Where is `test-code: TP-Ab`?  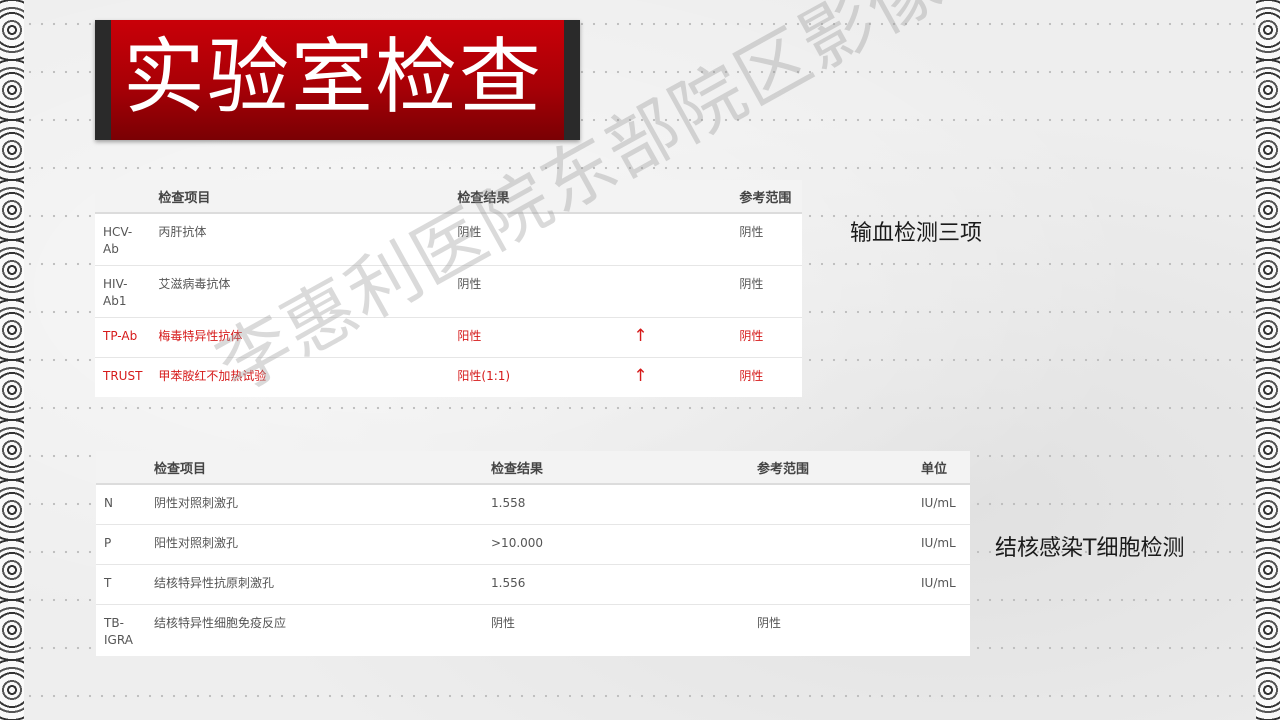
test-code: TP-Ab is located at coordinates (123, 337).